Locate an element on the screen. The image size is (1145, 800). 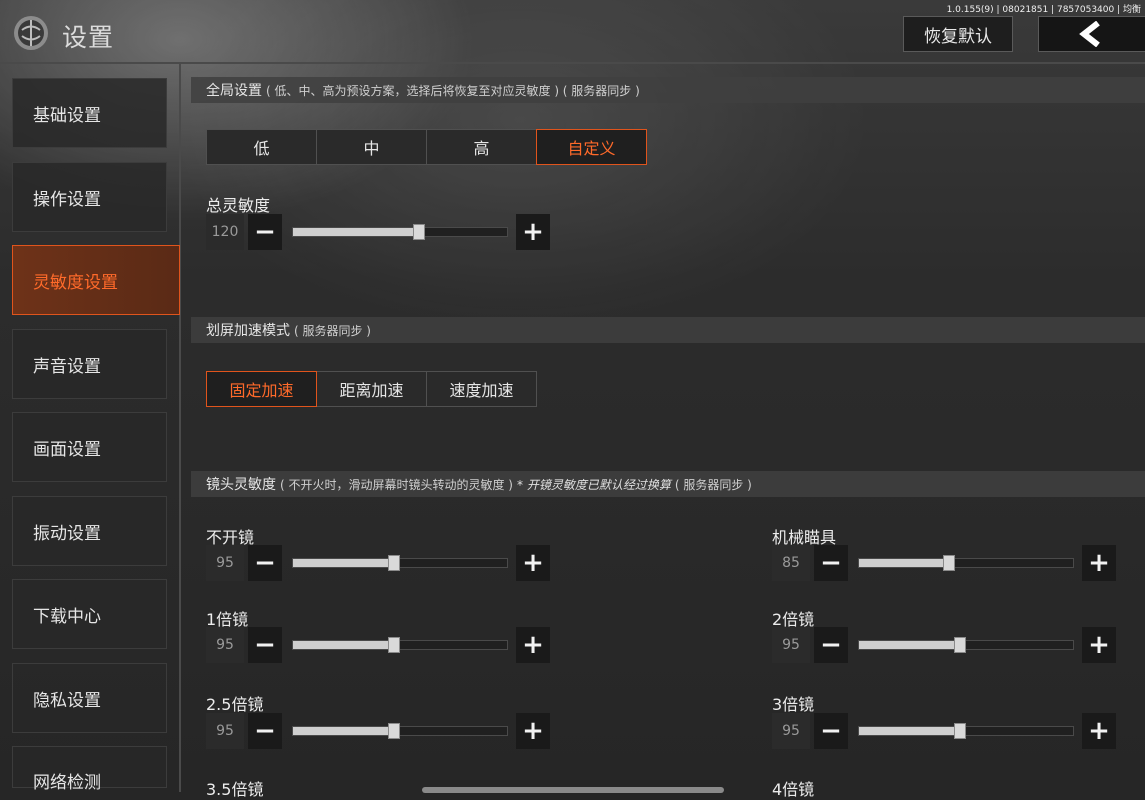
preset-low-button: 低 is located at coordinates (261, 147).